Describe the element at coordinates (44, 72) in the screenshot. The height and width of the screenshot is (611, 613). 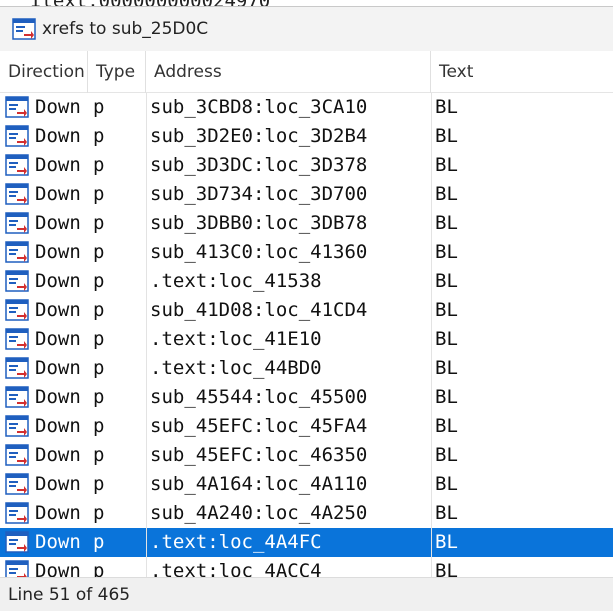
I see `column-header-direction: Direction` at that location.